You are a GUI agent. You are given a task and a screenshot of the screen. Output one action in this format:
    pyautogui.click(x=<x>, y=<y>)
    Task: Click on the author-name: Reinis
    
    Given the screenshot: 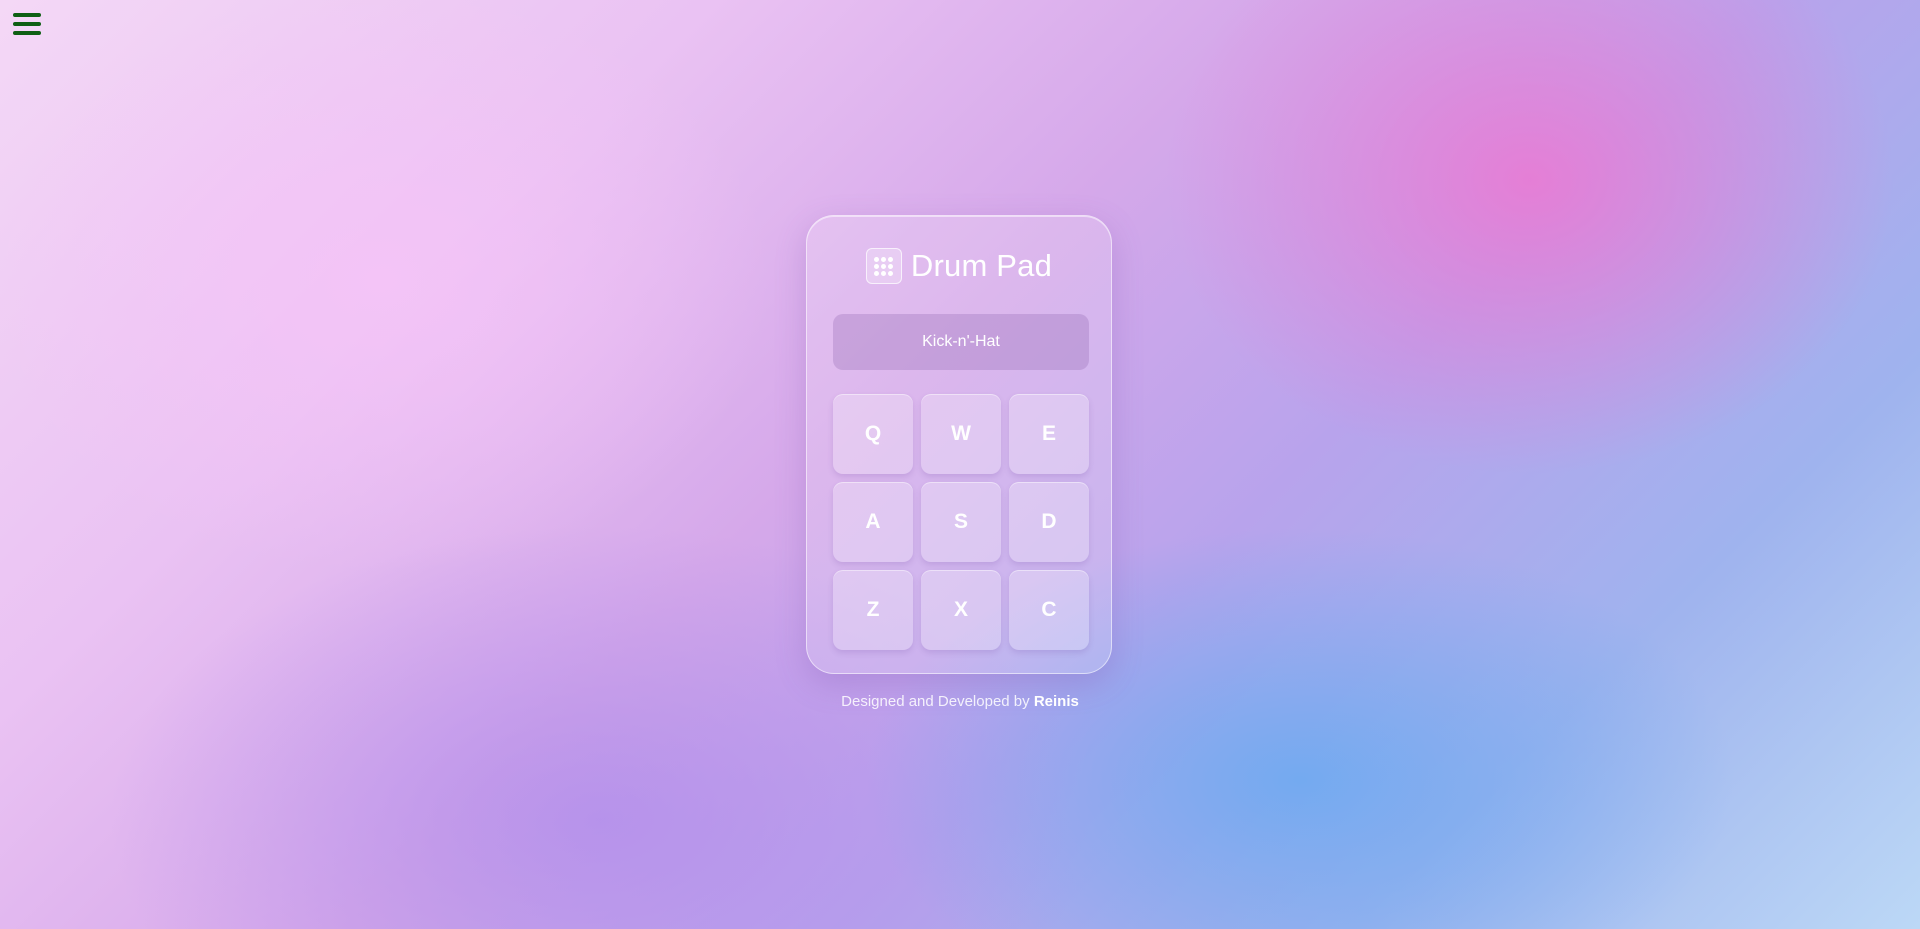 What is the action you would take?
    pyautogui.click(x=1056, y=701)
    